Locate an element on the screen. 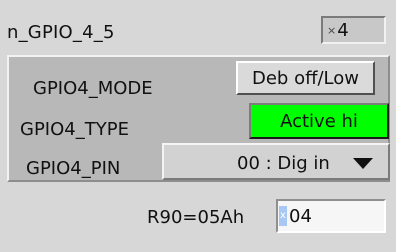  index-field: × 4 is located at coordinates (353, 30).